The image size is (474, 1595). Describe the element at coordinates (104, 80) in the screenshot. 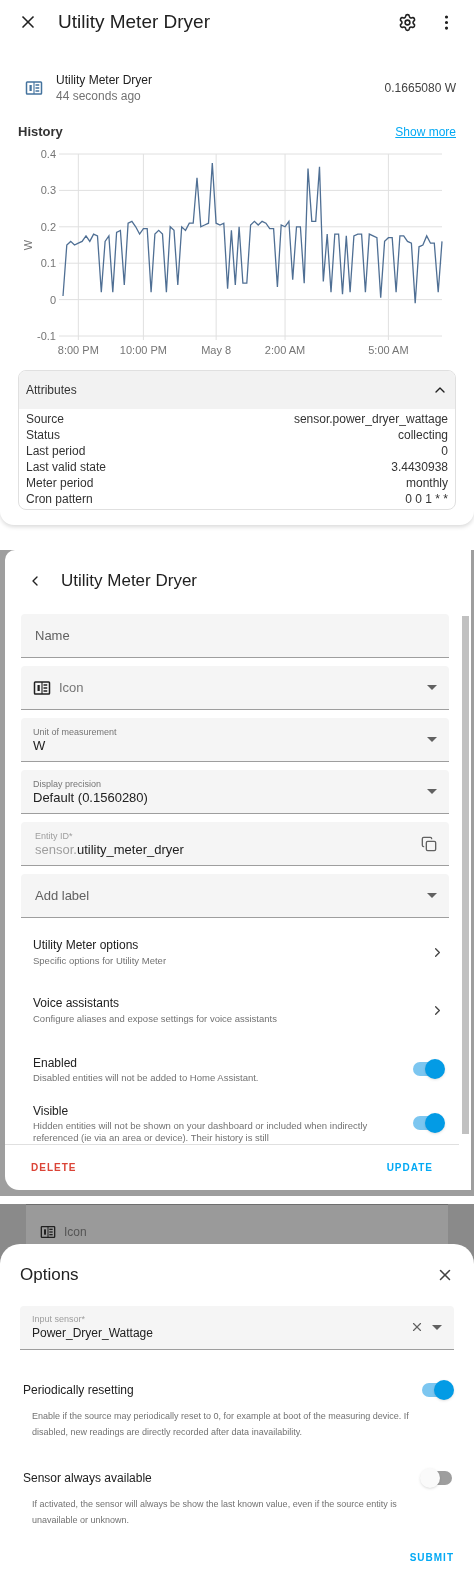

I see `entity-name: Utility Meter Dryer` at that location.